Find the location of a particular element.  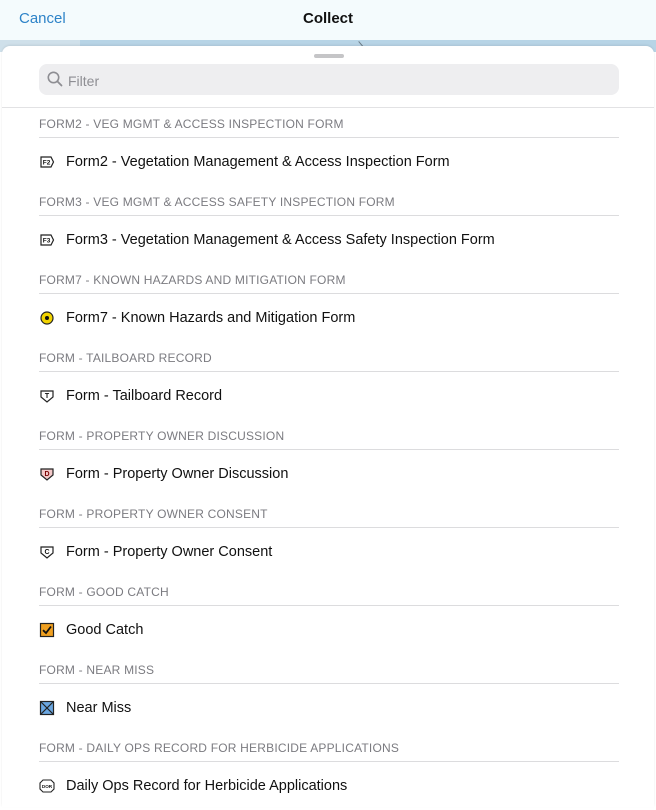

list-item-tailboard-record: T Form - Tailboard Record is located at coordinates (328, 396).